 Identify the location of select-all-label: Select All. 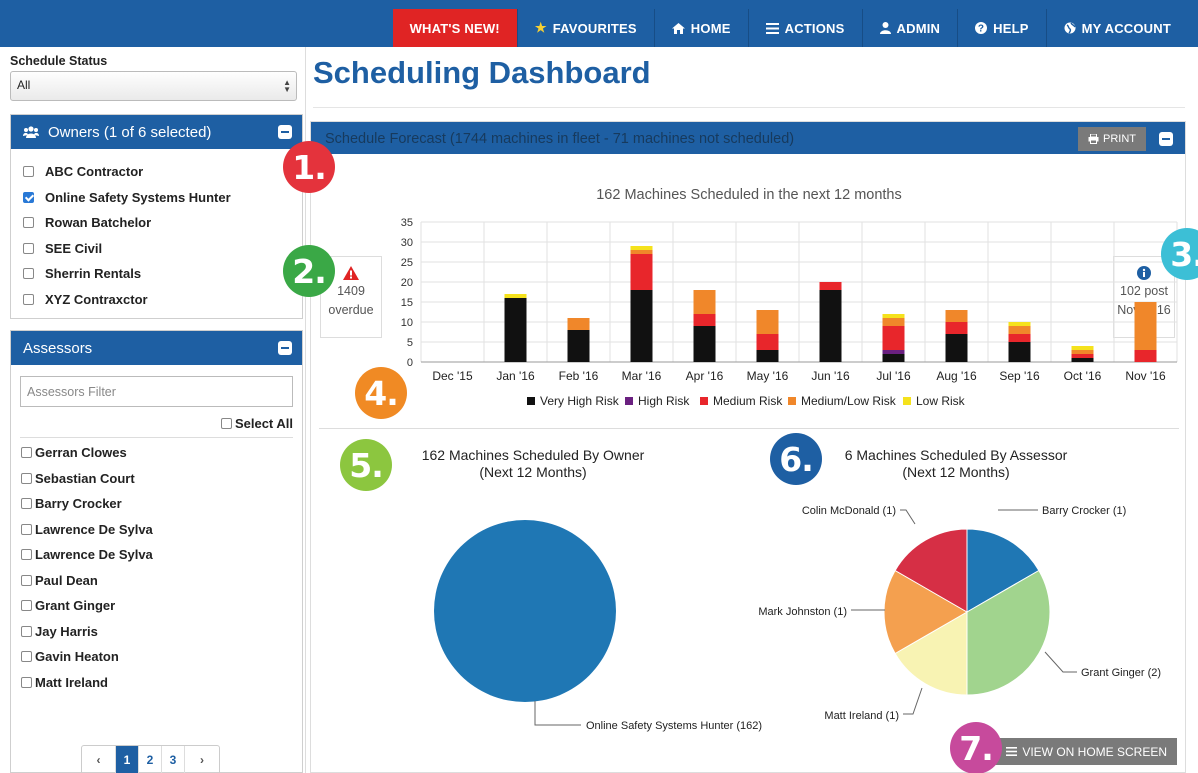
(263, 423).